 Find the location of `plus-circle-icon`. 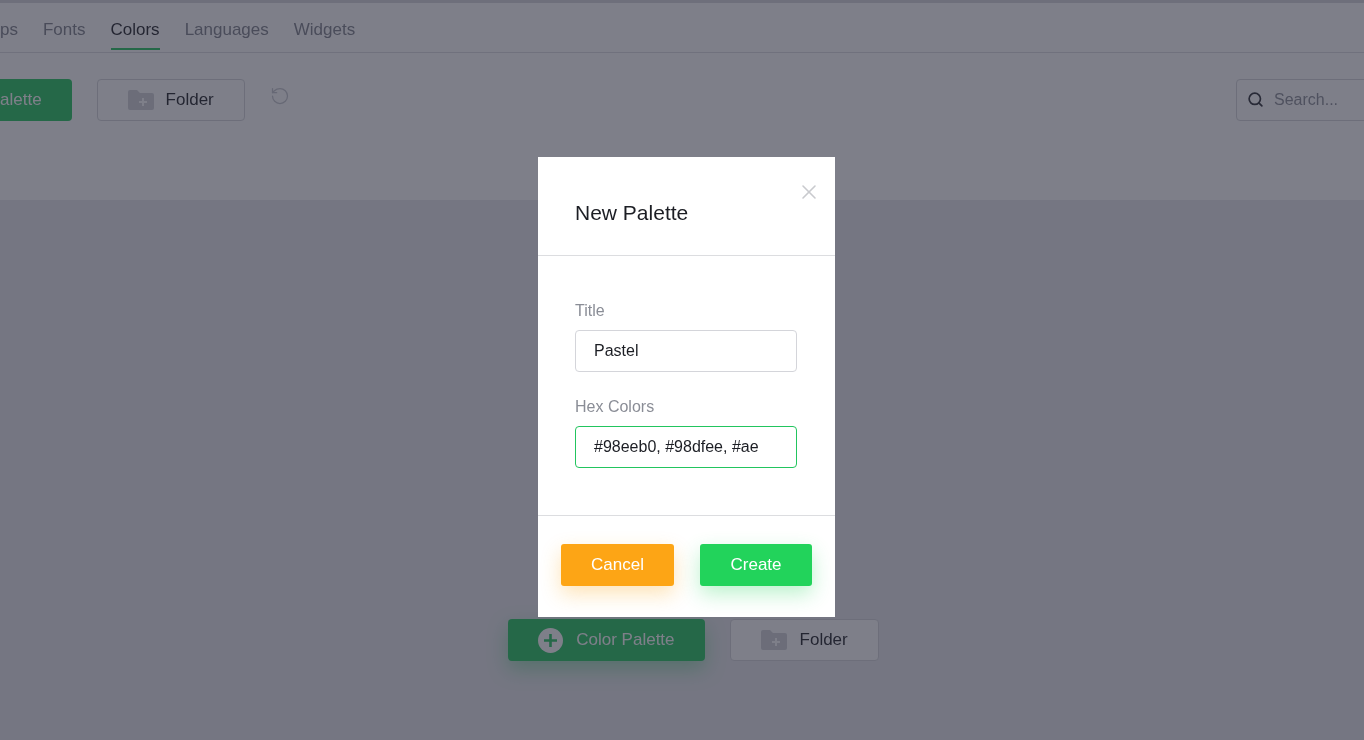

plus-circle-icon is located at coordinates (551, 640).